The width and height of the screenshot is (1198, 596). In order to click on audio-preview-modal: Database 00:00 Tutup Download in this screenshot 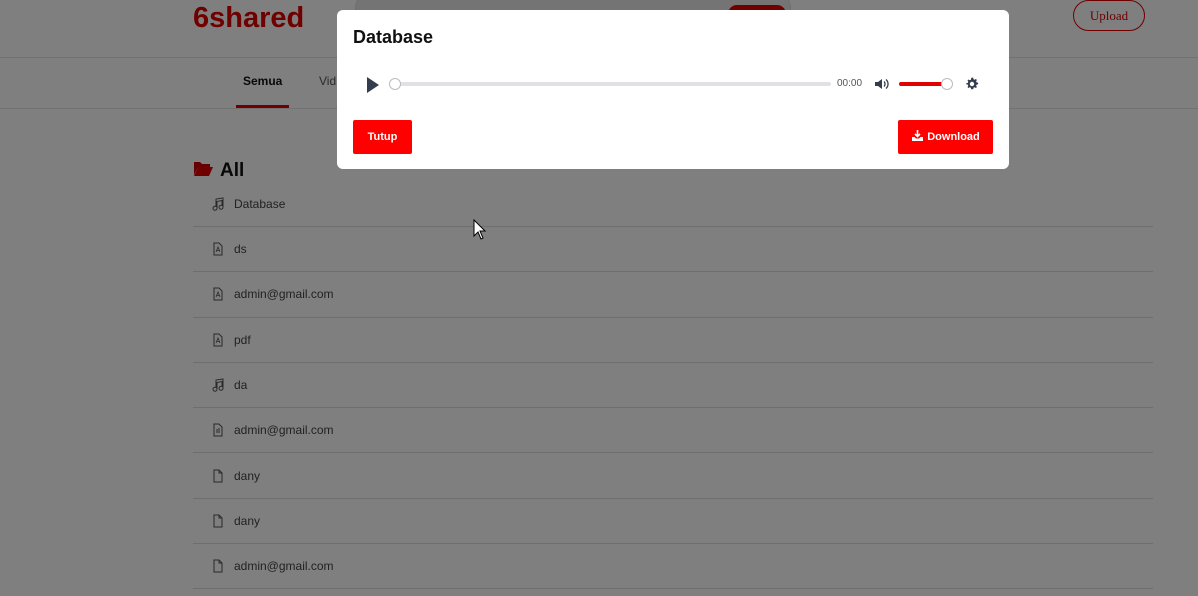, I will do `click(673, 89)`.